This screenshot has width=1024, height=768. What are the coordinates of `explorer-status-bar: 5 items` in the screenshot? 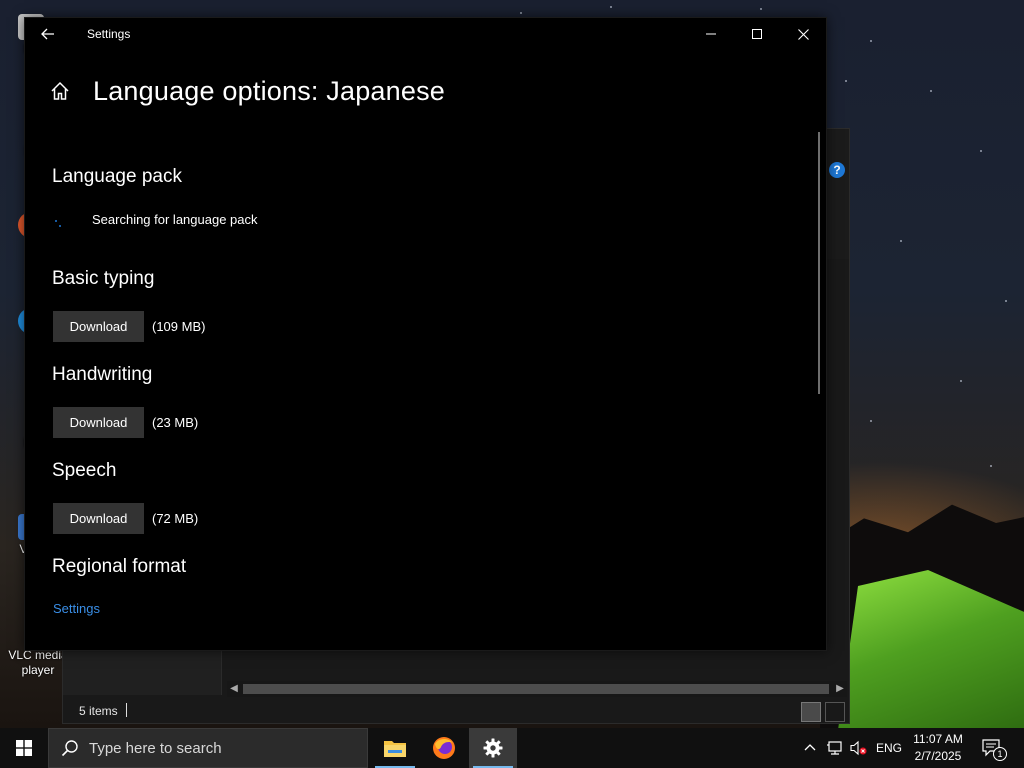 It's located at (456, 711).